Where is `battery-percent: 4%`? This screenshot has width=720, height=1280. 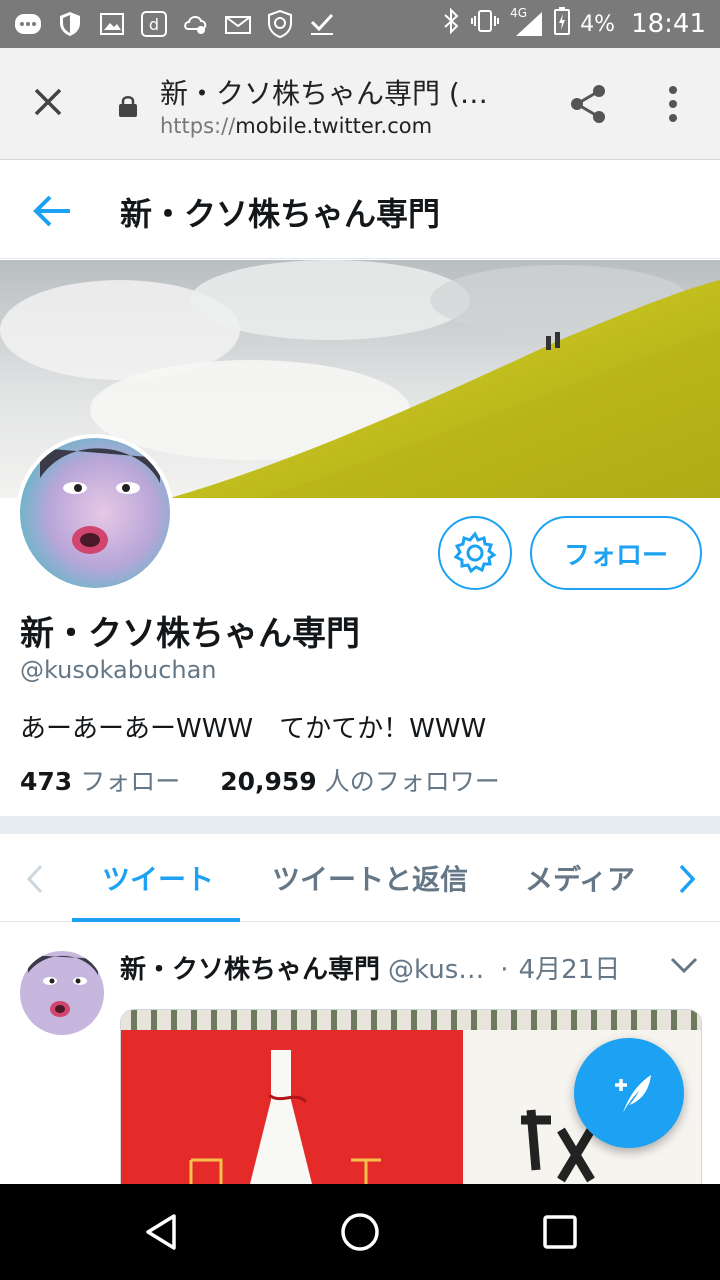 battery-percent: 4% is located at coordinates (598, 24).